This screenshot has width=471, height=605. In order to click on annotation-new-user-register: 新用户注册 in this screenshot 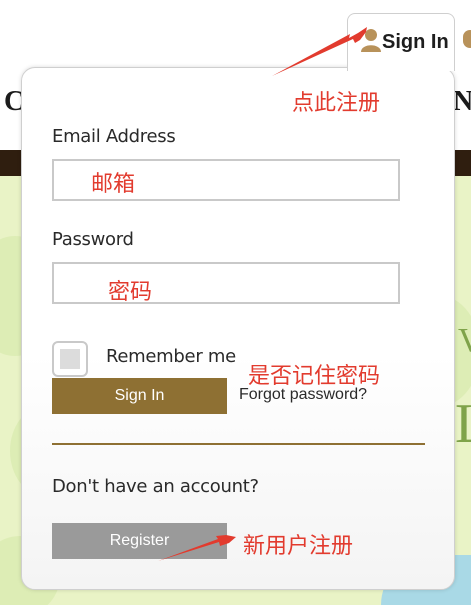, I will do `click(298, 546)`.